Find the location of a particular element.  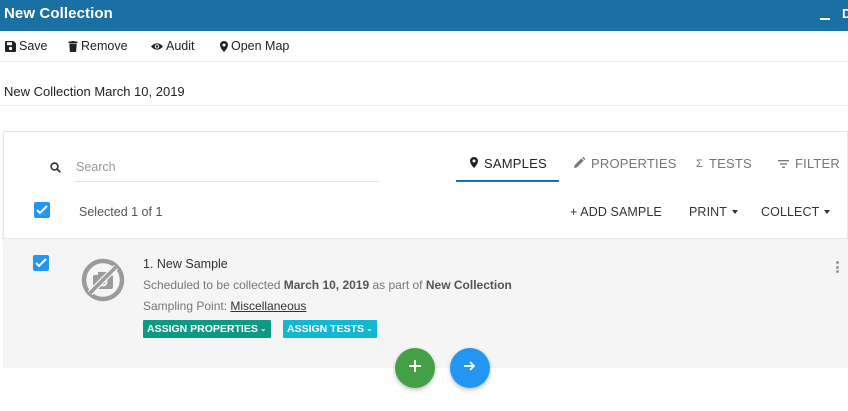

no-image-icon is located at coordinates (103, 282).